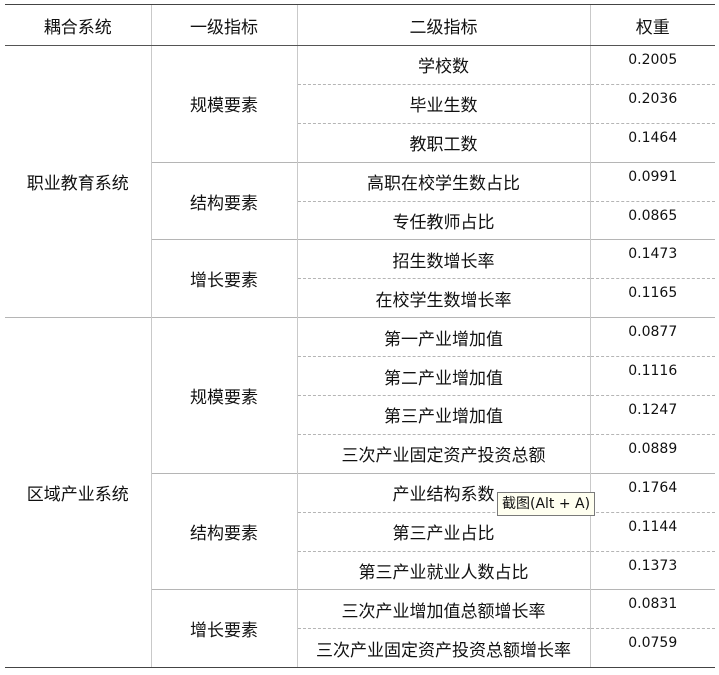 This screenshot has height=675, width=719. What do you see at coordinates (443, 103) in the screenshot?
I see `secondary-indicator-cell: 毕业生数` at bounding box center [443, 103].